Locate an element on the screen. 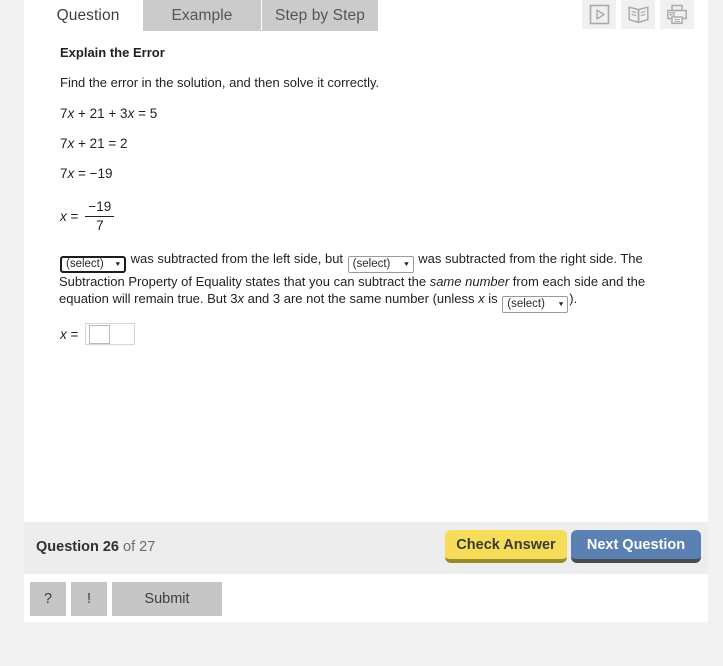 The height and width of the screenshot is (666, 723). answer-caret-box is located at coordinates (100, 334).